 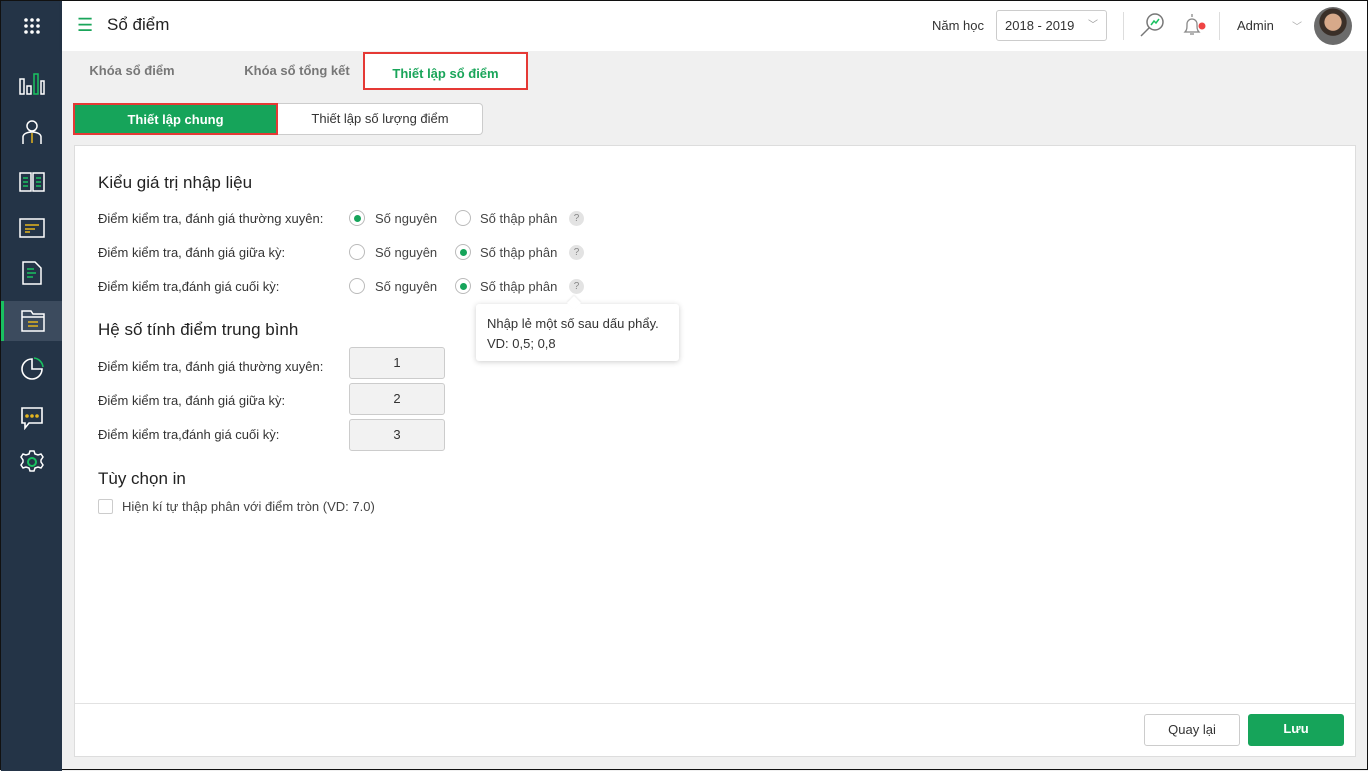 What do you see at coordinates (1194, 25) in the screenshot?
I see `bell-icon` at bounding box center [1194, 25].